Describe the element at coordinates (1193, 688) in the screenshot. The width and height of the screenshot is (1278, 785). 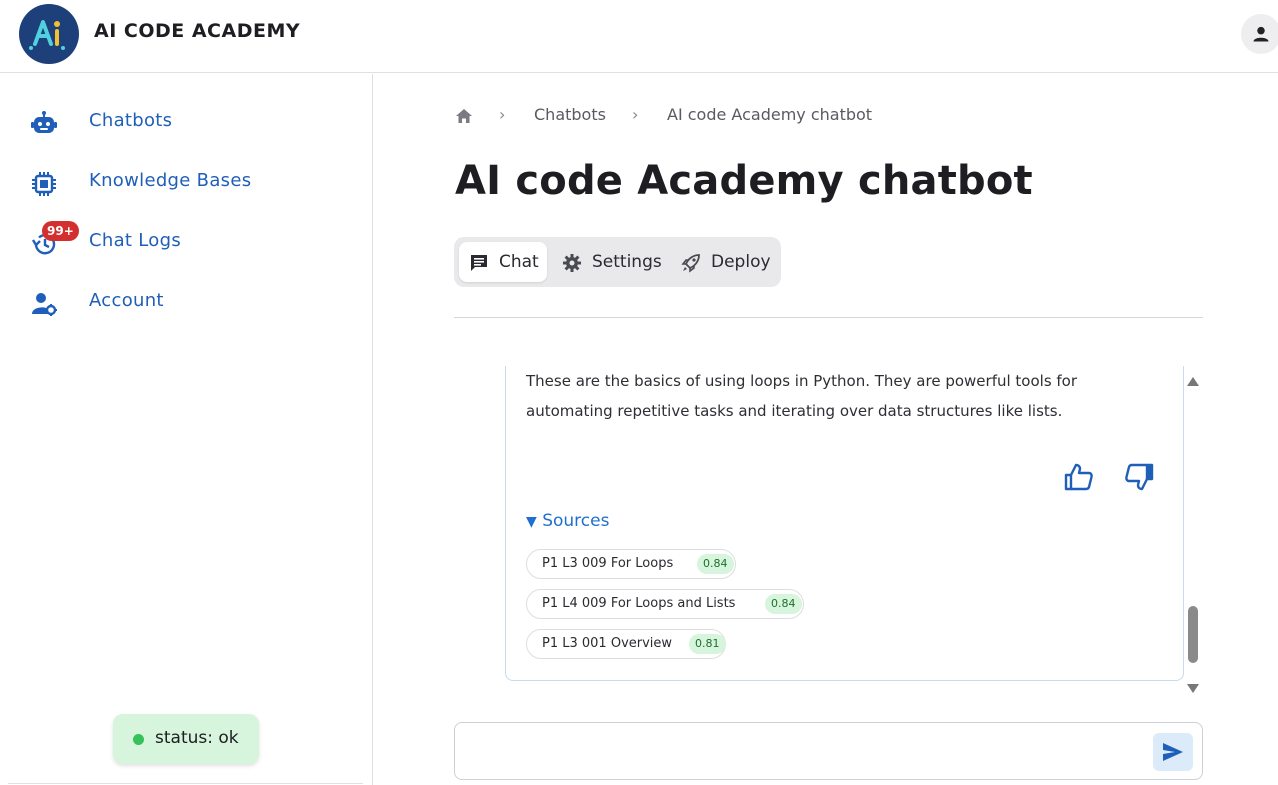
I see `scroll-down-arrow` at that location.